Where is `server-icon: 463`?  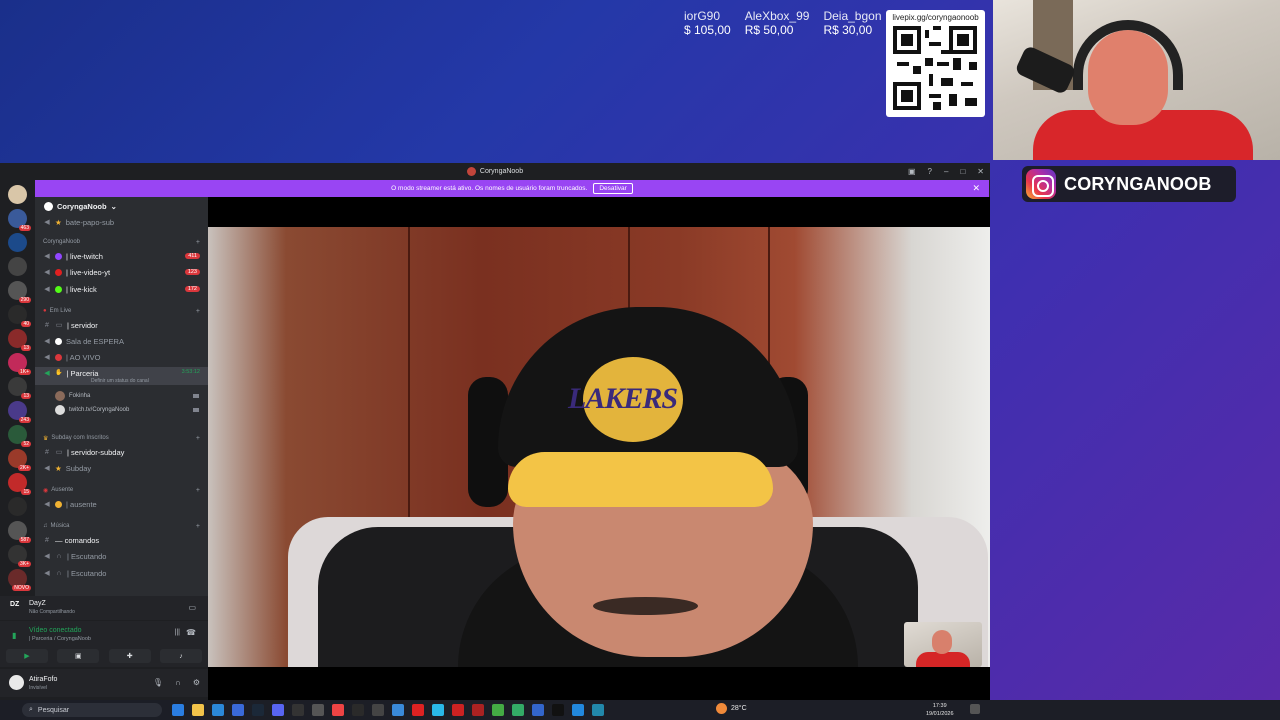
server-icon: 463 is located at coordinates (19, 220).